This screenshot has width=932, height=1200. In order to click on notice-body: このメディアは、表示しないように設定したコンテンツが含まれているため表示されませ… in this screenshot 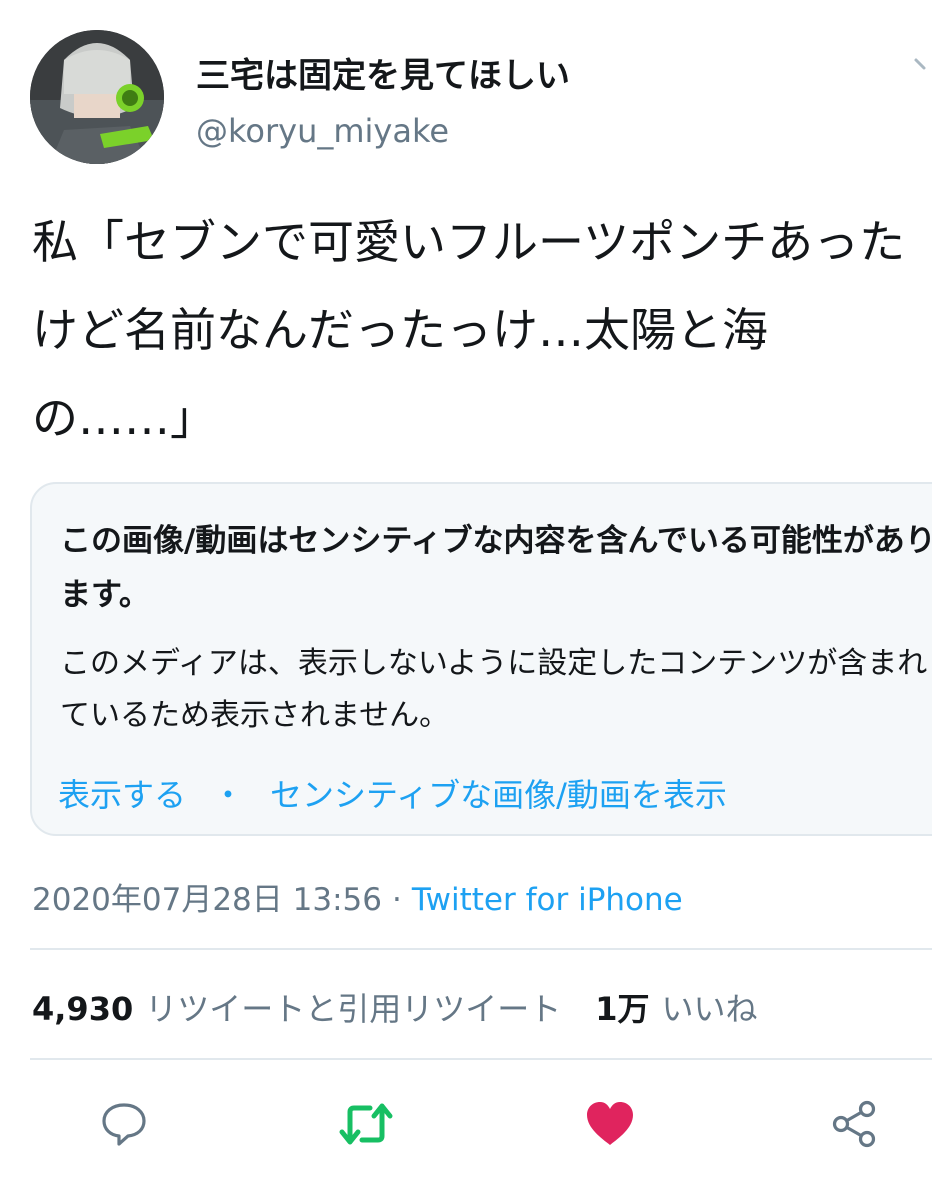, I will do `click(494, 689)`.